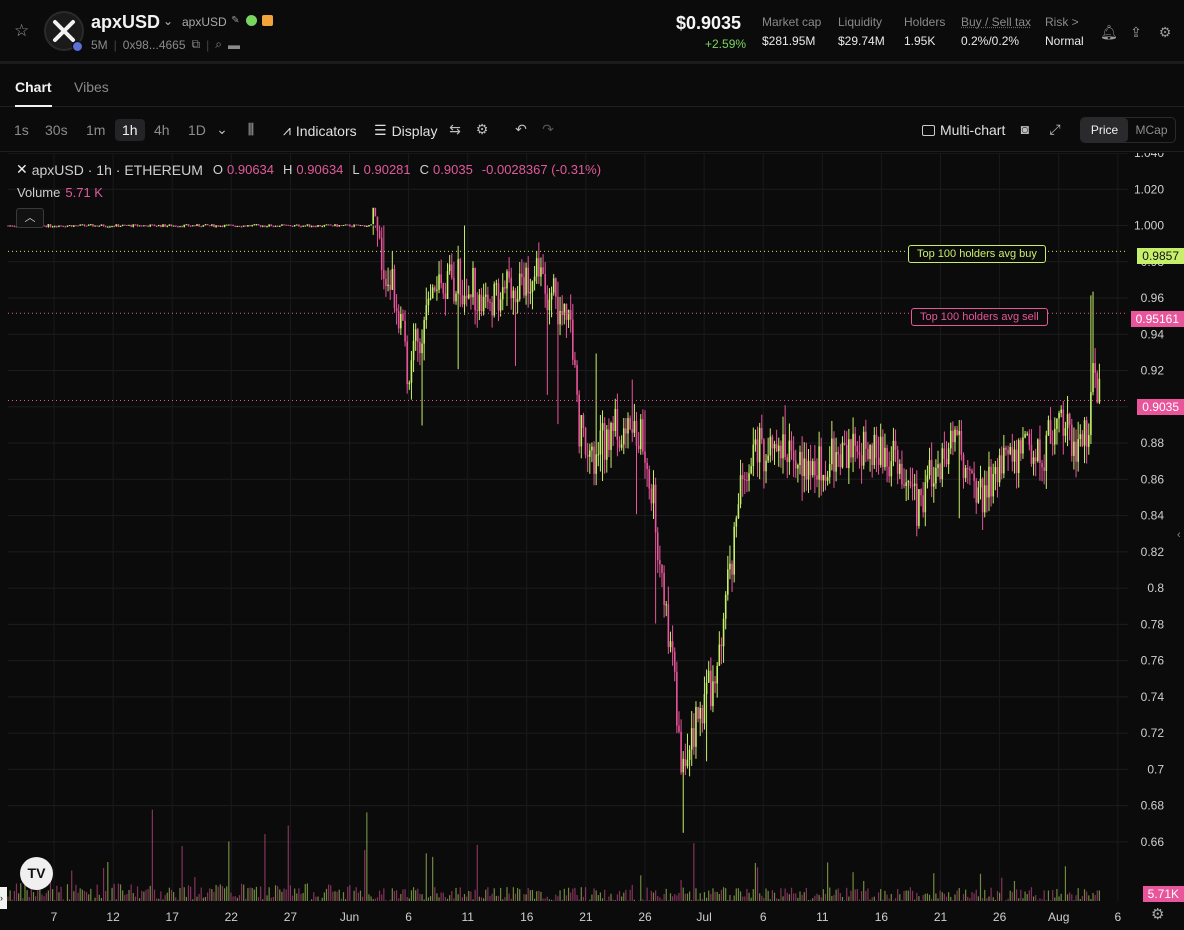 The height and width of the screenshot is (930, 1184). I want to click on mode-mcap: MCap, so click(1151, 130).